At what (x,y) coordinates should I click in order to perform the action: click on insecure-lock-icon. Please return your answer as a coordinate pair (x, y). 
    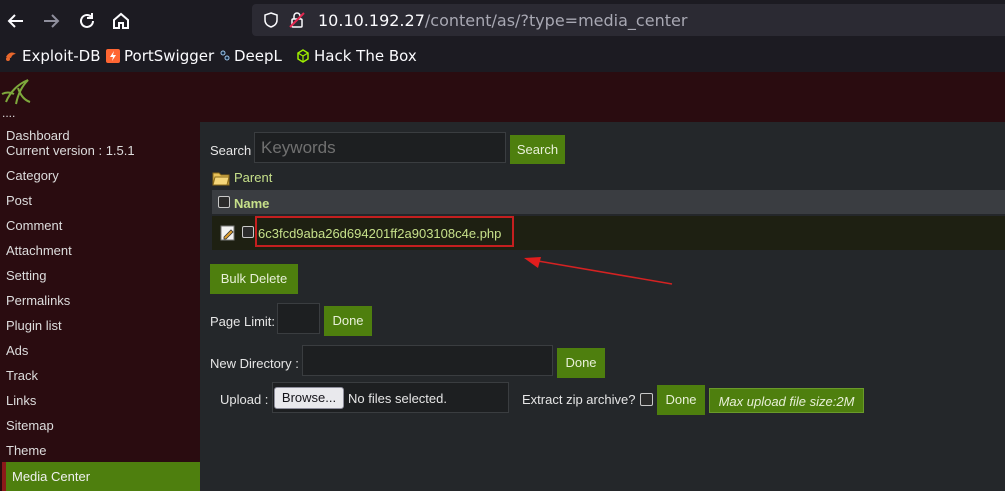
    Looking at the image, I should click on (297, 20).